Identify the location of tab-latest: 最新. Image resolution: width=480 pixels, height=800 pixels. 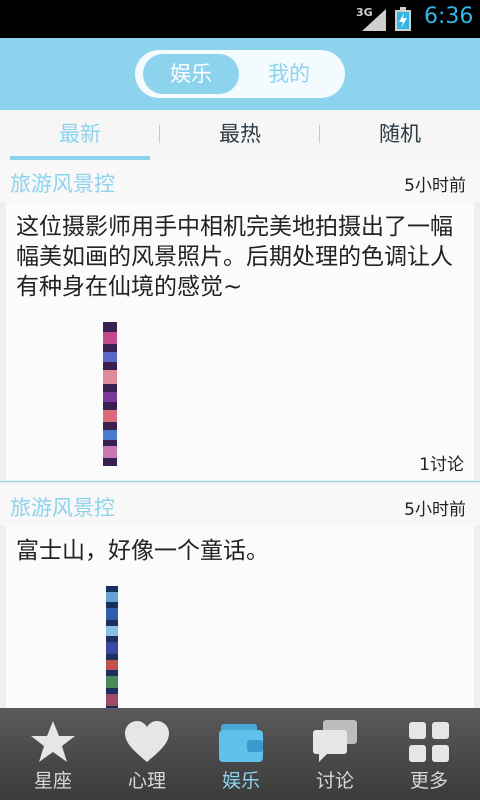
(80, 134).